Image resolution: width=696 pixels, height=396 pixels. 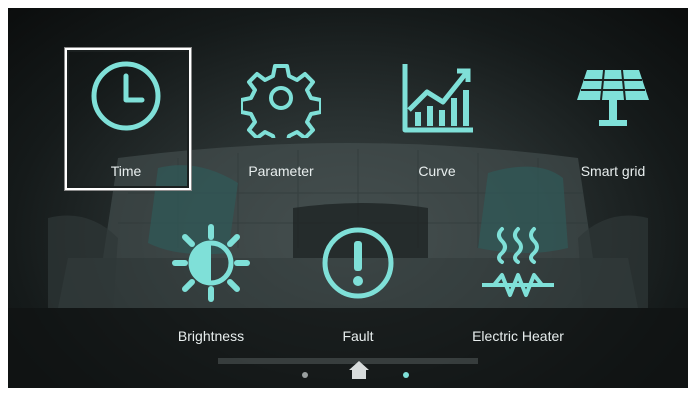 What do you see at coordinates (518, 262) in the screenshot?
I see `heater-icon` at bounding box center [518, 262].